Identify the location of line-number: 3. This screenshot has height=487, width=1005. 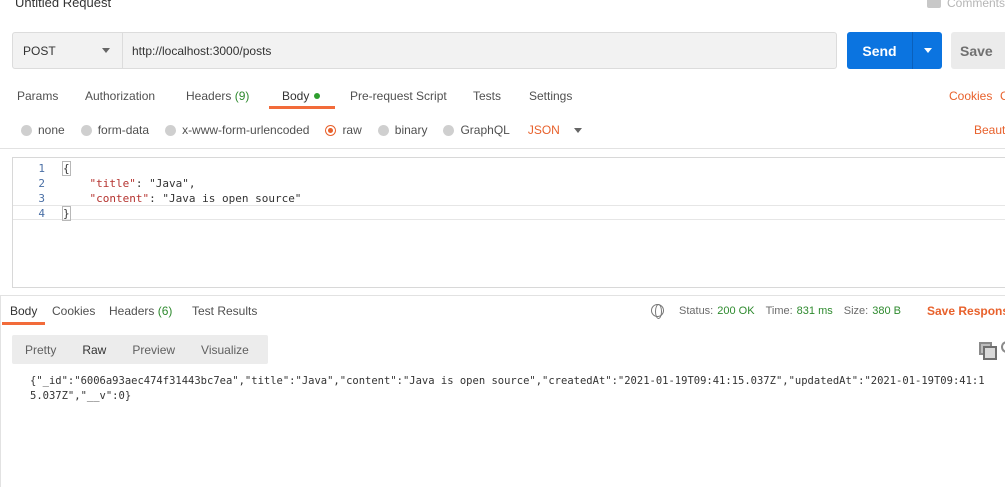
(41, 198).